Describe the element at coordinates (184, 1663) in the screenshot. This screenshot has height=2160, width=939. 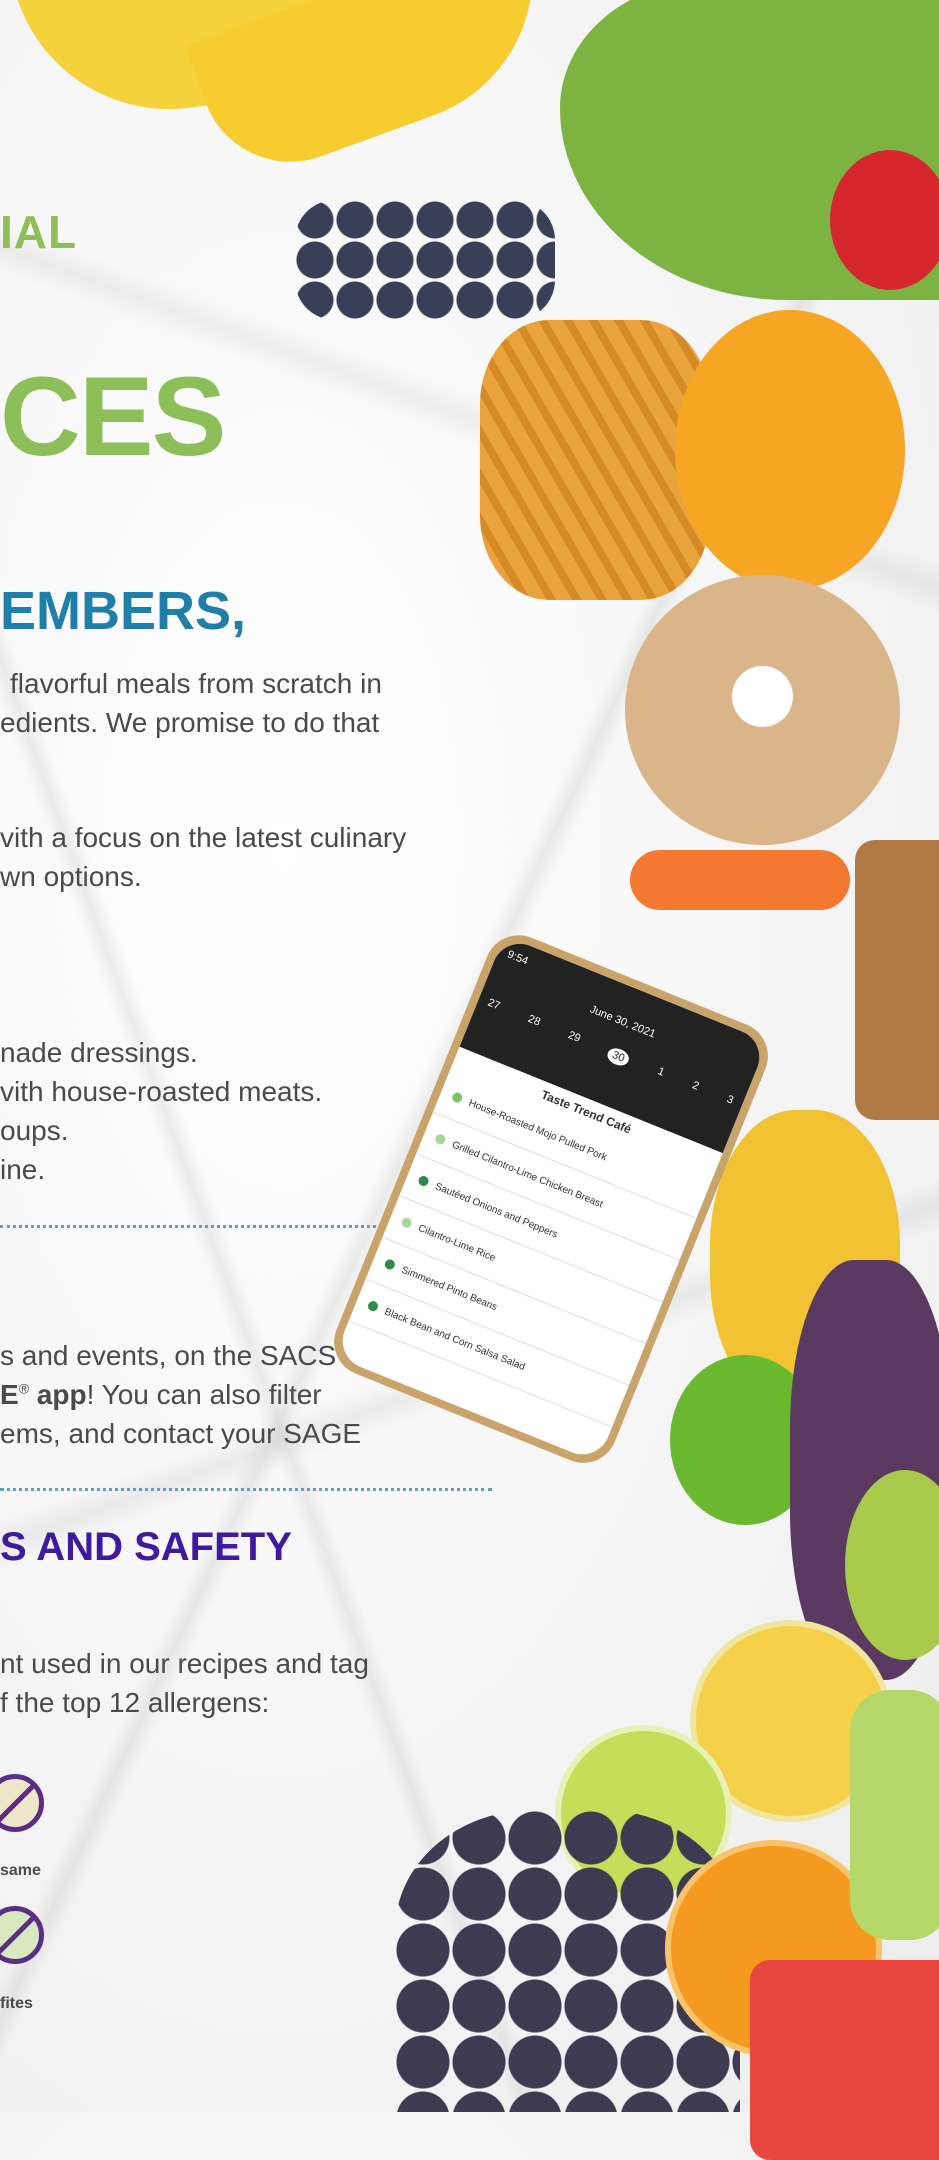
I see `safety-paragraph-line: nt used in our recipes and tag` at that location.